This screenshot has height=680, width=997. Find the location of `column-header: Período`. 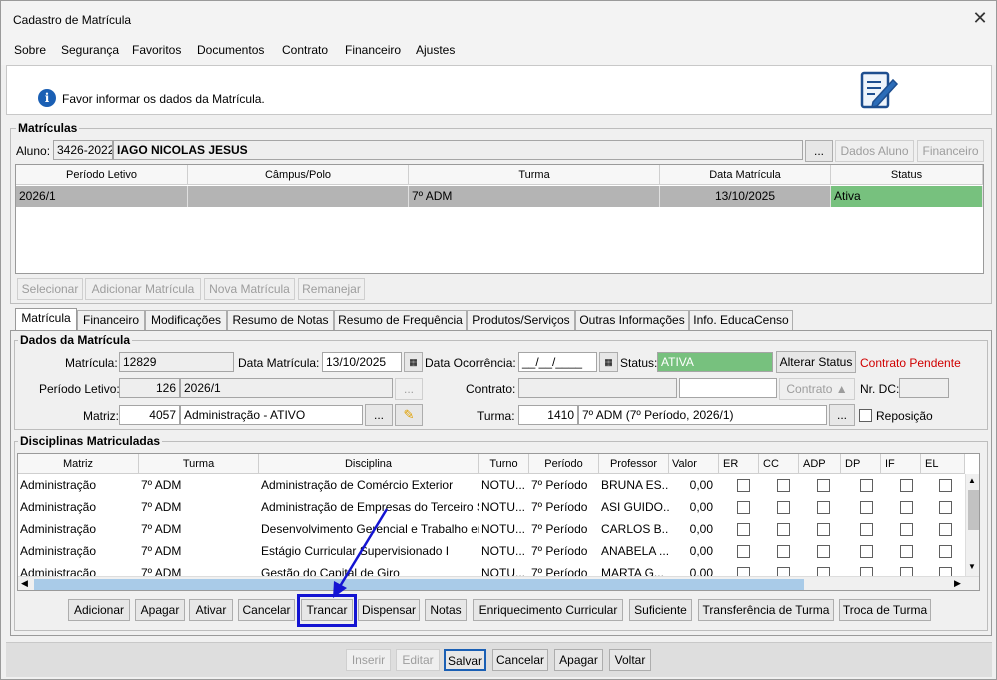

column-header: Período is located at coordinates (564, 464).